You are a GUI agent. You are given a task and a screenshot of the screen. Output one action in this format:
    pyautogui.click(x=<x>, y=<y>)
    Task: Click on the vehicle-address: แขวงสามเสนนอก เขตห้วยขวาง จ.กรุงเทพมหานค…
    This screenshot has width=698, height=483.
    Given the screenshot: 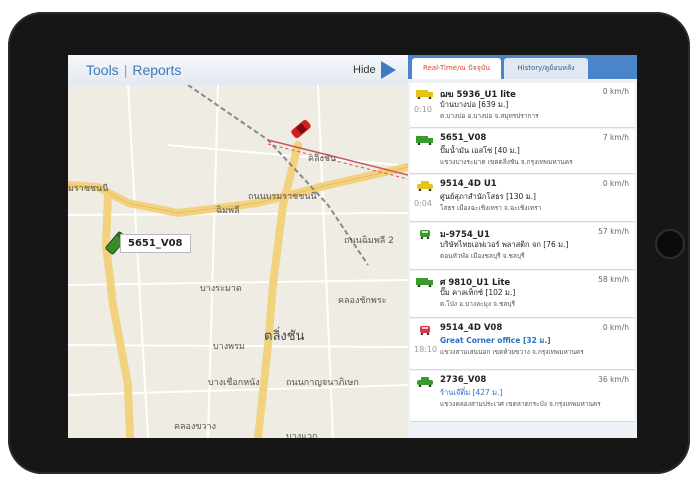 What is the action you would take?
    pyautogui.click(x=512, y=352)
    